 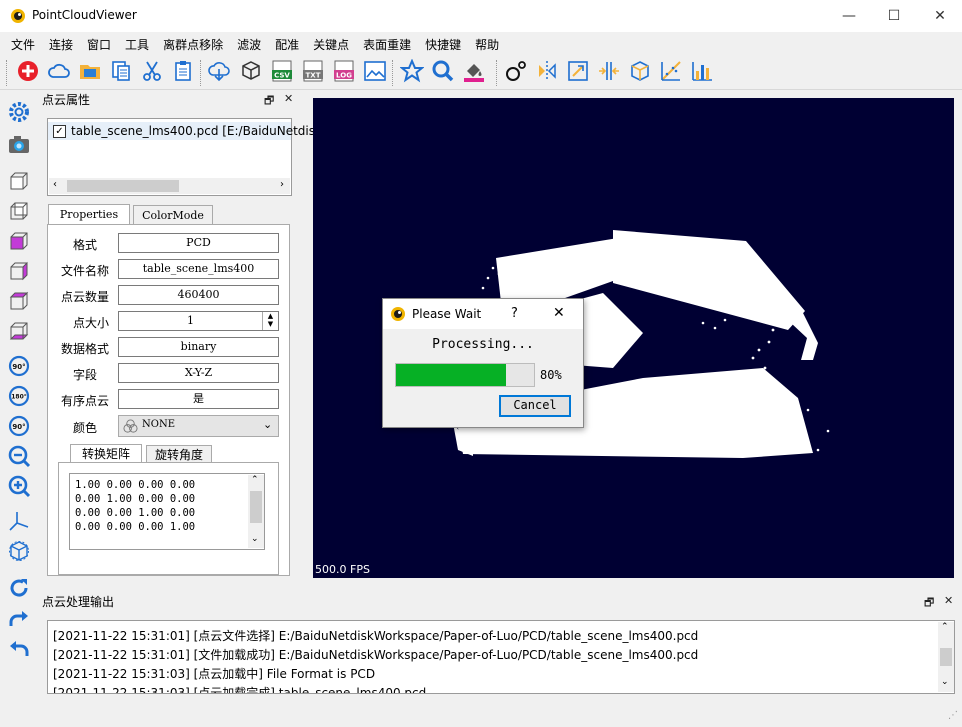 What do you see at coordinates (19, 181) in the screenshot?
I see `view-front-icon` at bounding box center [19, 181].